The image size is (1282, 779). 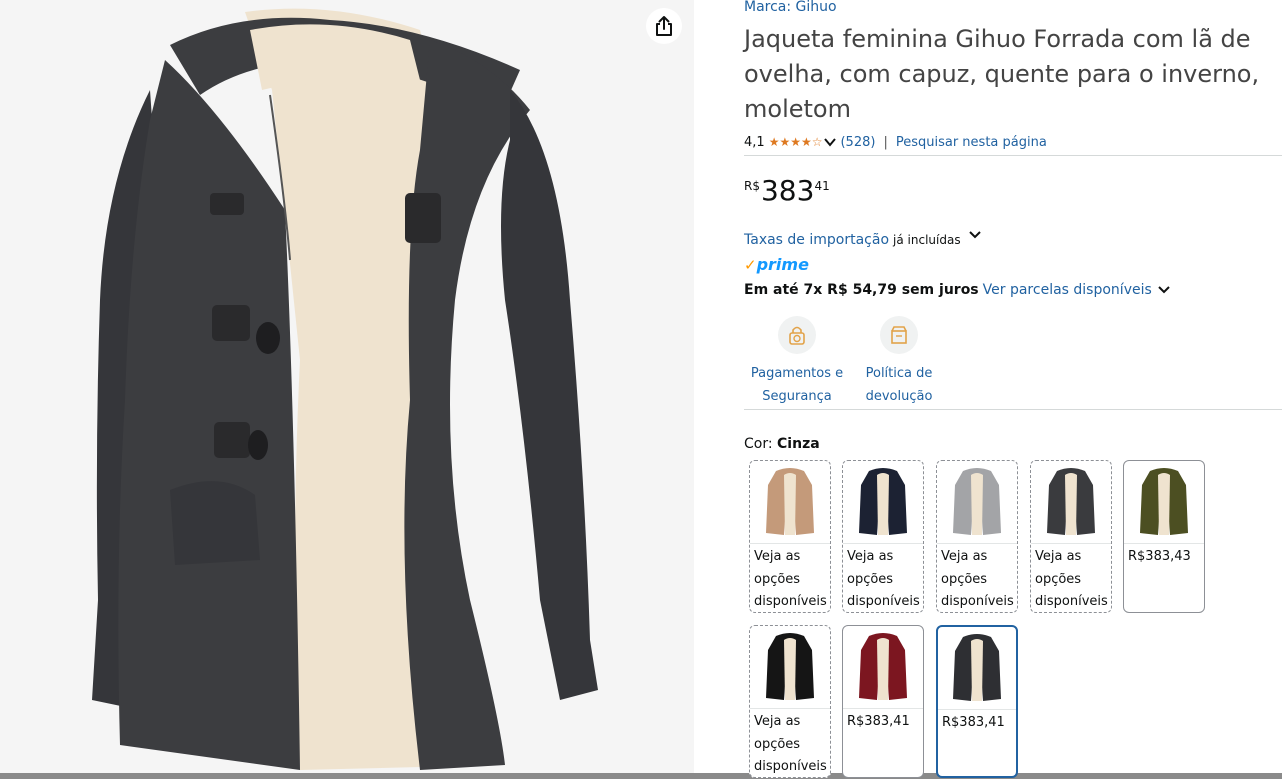 I want to click on feature-label-line2: Segurança, so click(x=797, y=396).